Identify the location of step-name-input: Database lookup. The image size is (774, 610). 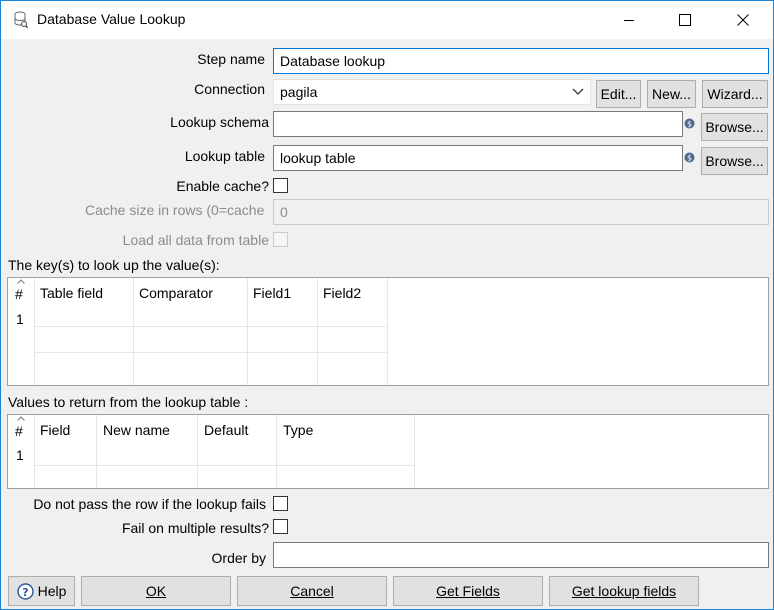
(521, 61).